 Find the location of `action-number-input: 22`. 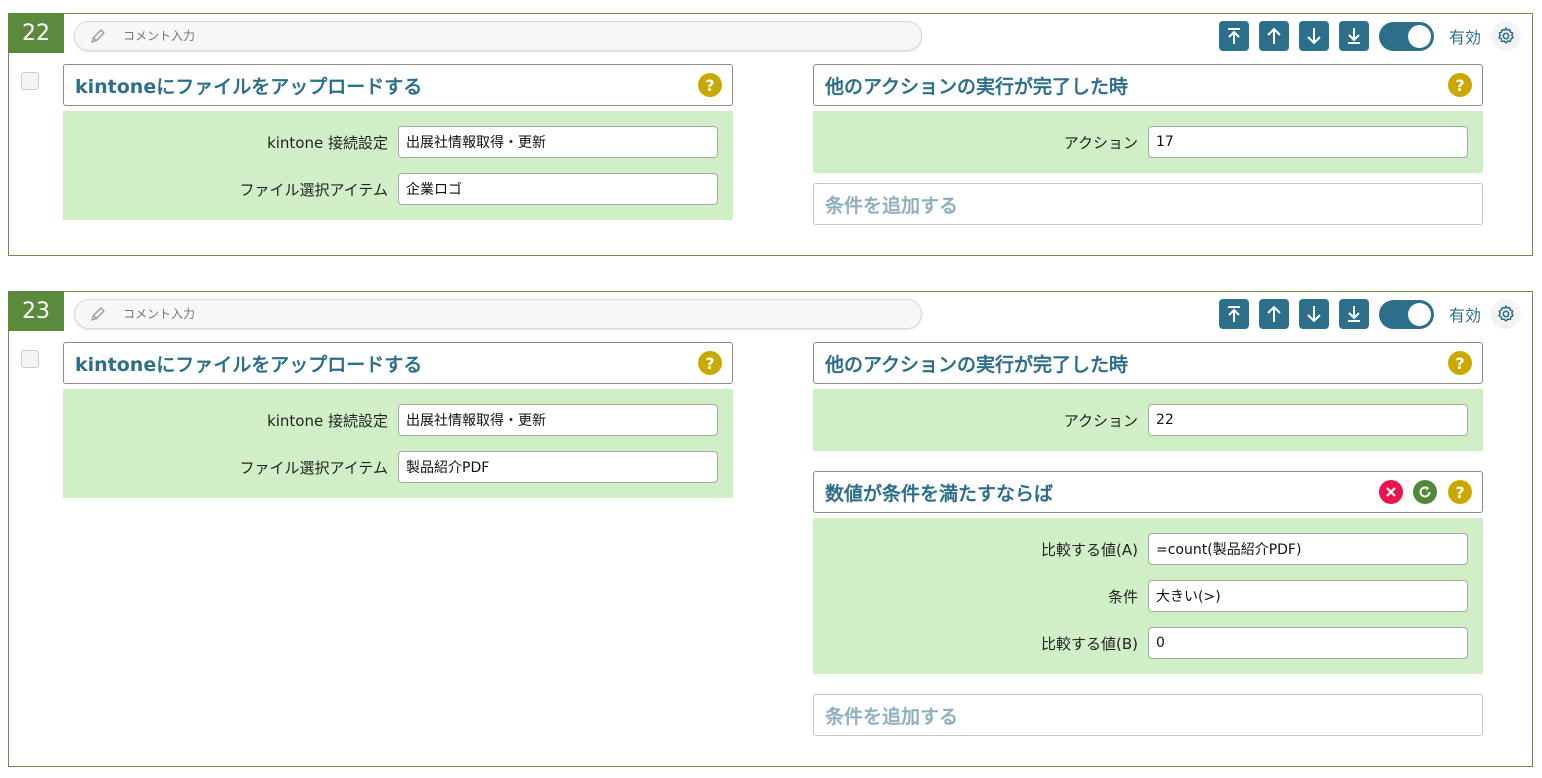

action-number-input: 22 is located at coordinates (1308, 420).